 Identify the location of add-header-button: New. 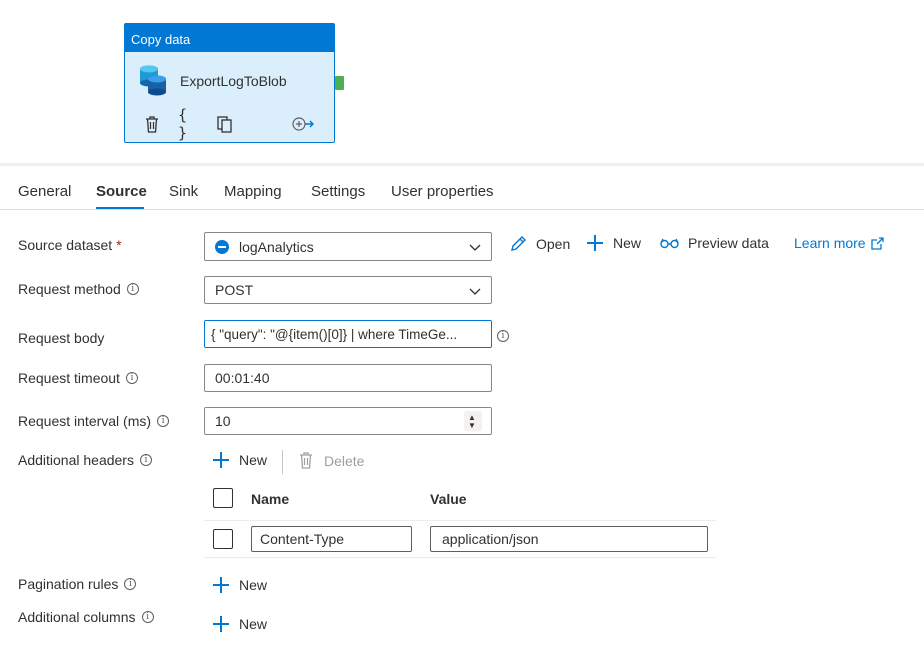
(240, 460).